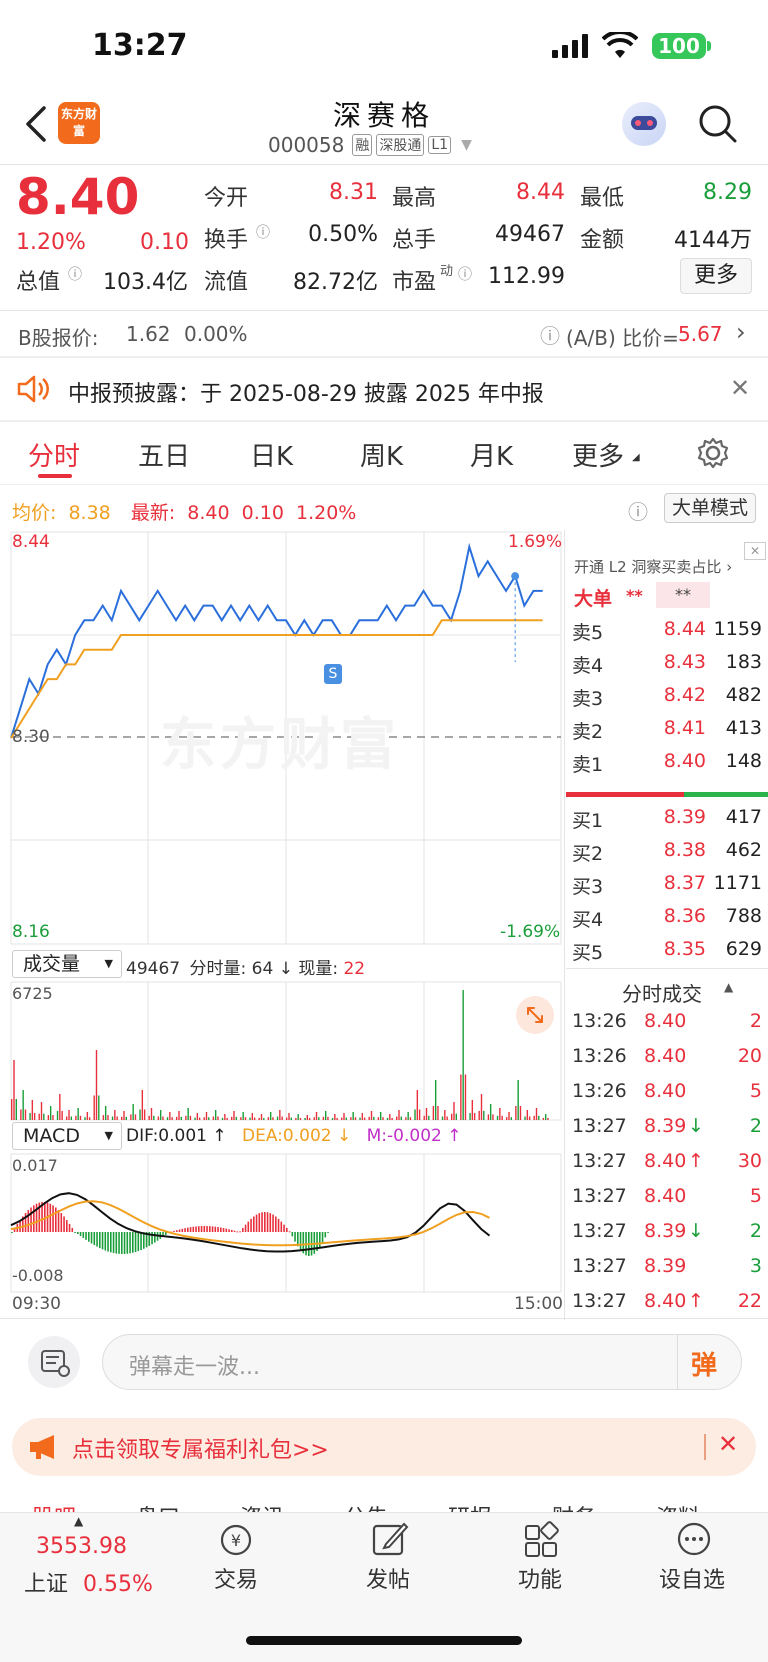 The width and height of the screenshot is (768, 1662). I want to click on tab-more: 更多, so click(598, 454).